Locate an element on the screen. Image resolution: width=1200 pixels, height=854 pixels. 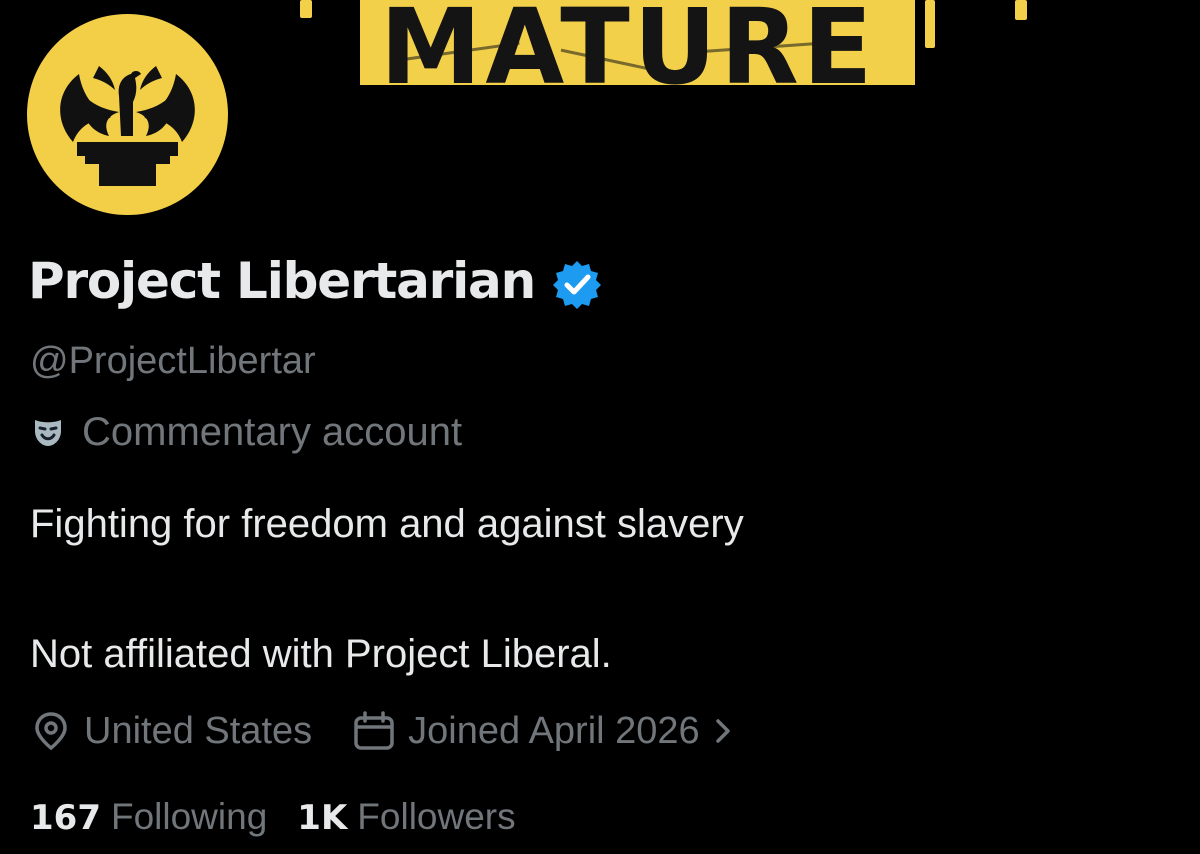
theater-masks-icon is located at coordinates (48, 433).